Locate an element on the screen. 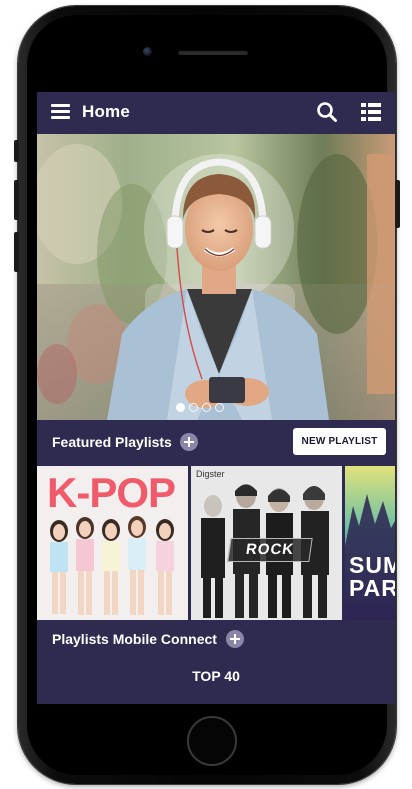 This screenshot has height=789, width=412. digster-brand: Digster is located at coordinates (210, 474).